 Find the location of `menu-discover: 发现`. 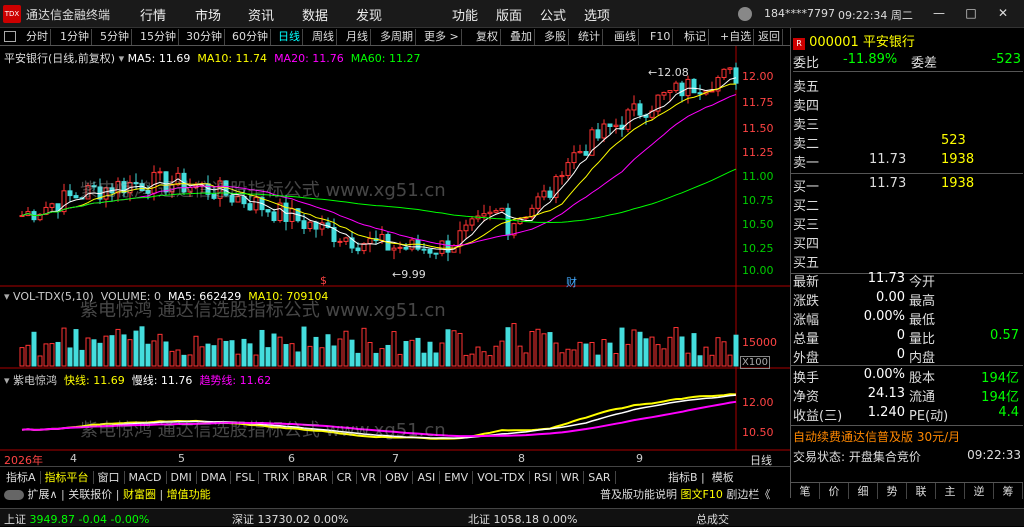

menu-discover: 发现 is located at coordinates (369, 14).